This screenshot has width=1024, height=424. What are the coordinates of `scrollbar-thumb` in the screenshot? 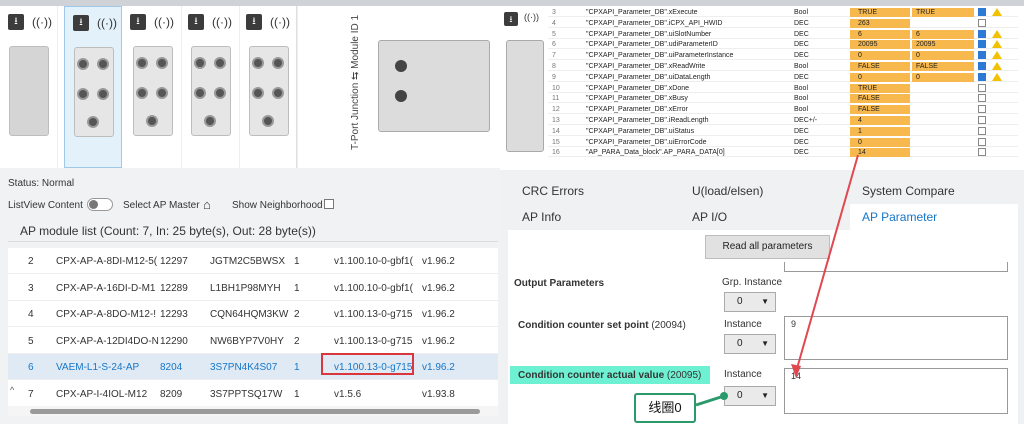 It's located at (255, 411).